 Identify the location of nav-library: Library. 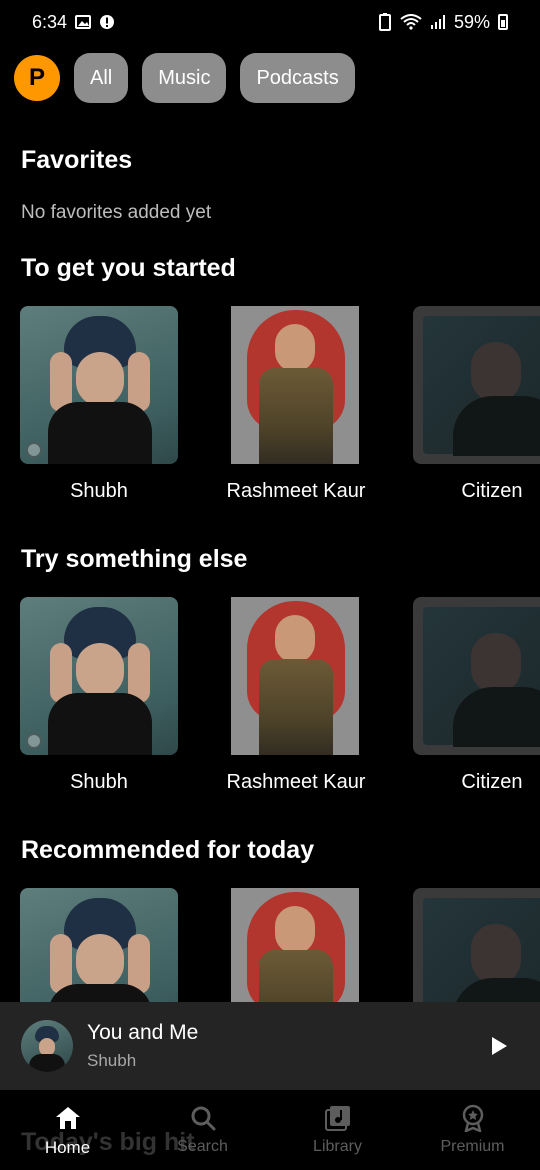
(337, 1130).